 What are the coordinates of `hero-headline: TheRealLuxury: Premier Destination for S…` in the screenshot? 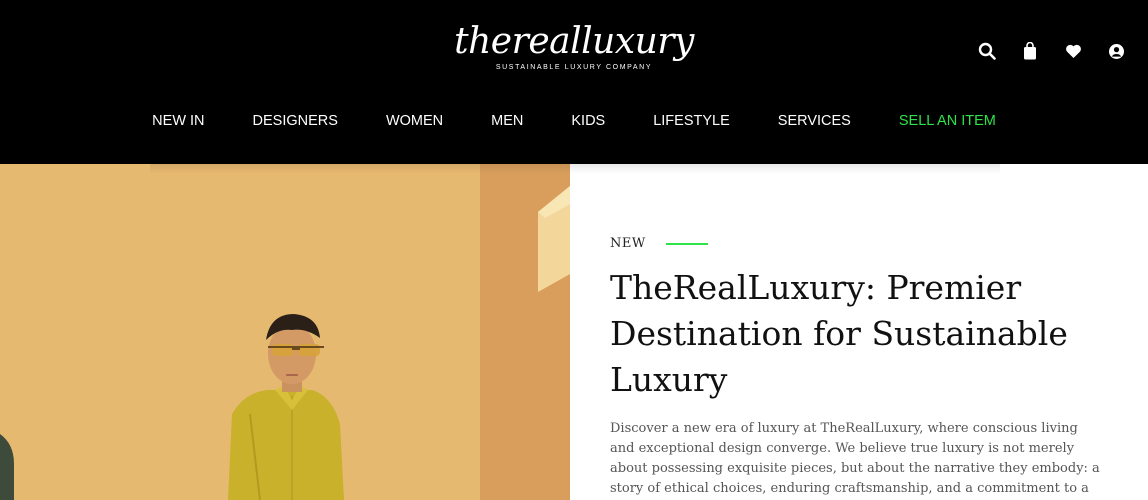 It's located at (839, 333).